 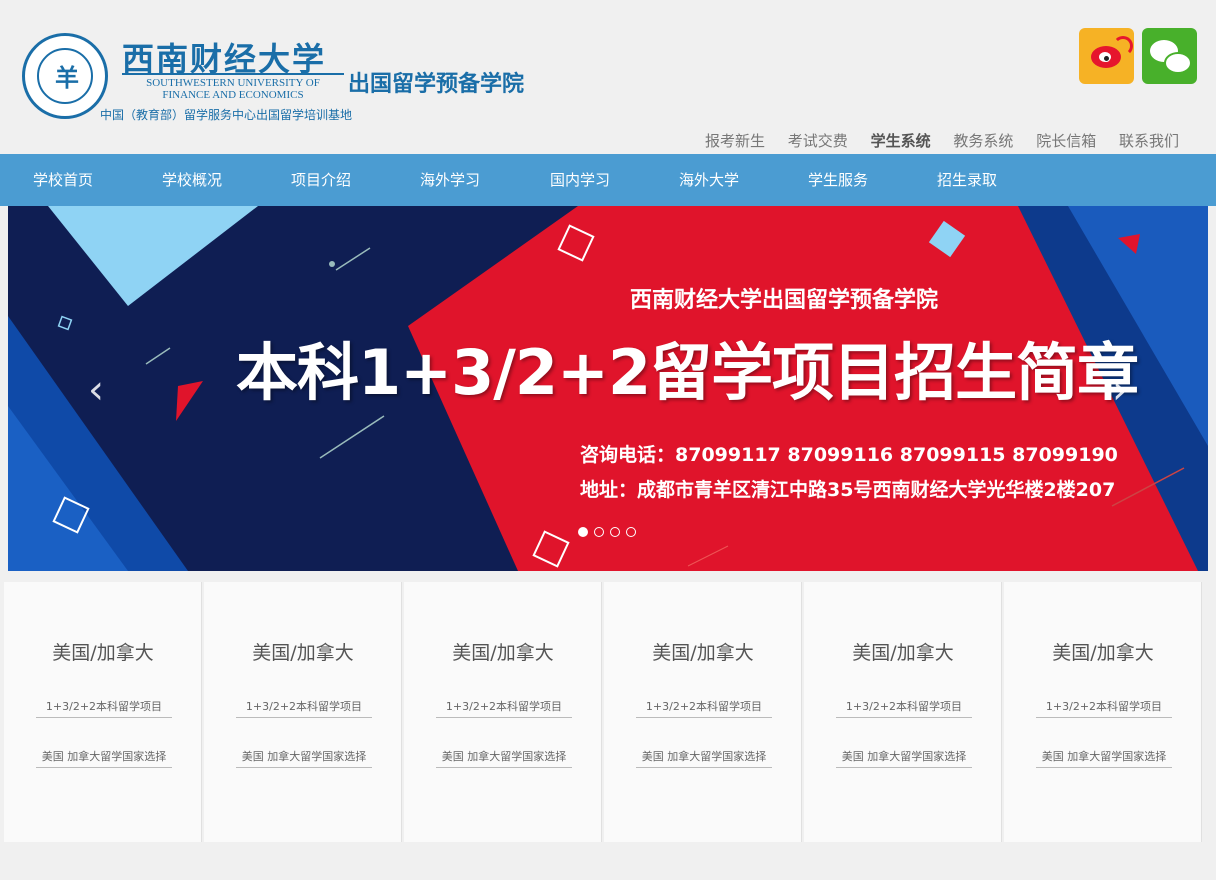 I want to click on main-nav: 学校首页 学校概况 项目介绍 海外学习 国内学习 海外大学 学生服务 招生录取, so click(x=608, y=180).